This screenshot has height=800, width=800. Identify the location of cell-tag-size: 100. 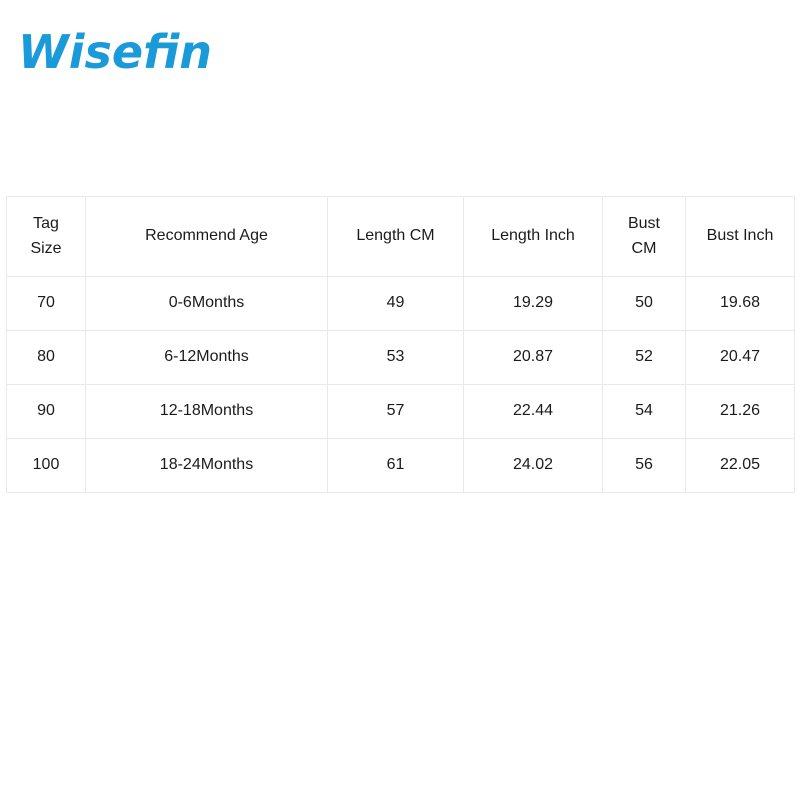
(46, 465).